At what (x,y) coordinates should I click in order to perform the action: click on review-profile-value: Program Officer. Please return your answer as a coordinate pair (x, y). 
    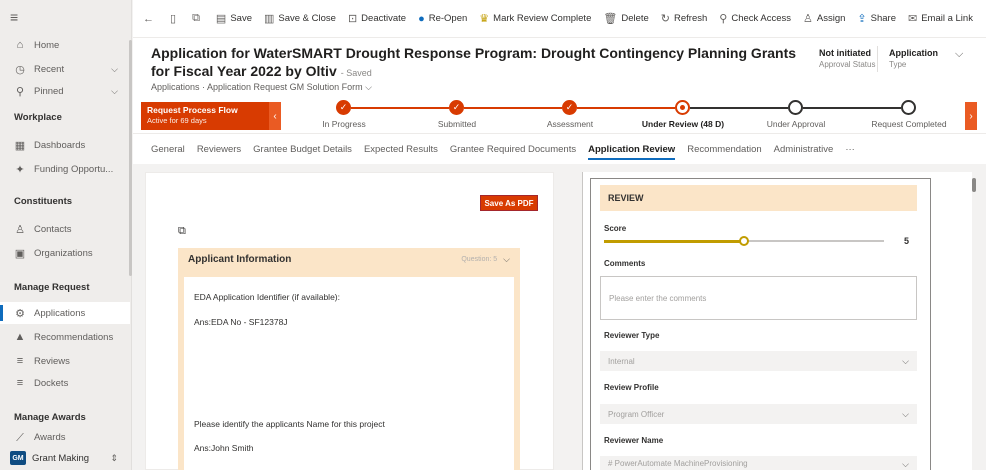
    Looking at the image, I should click on (636, 414).